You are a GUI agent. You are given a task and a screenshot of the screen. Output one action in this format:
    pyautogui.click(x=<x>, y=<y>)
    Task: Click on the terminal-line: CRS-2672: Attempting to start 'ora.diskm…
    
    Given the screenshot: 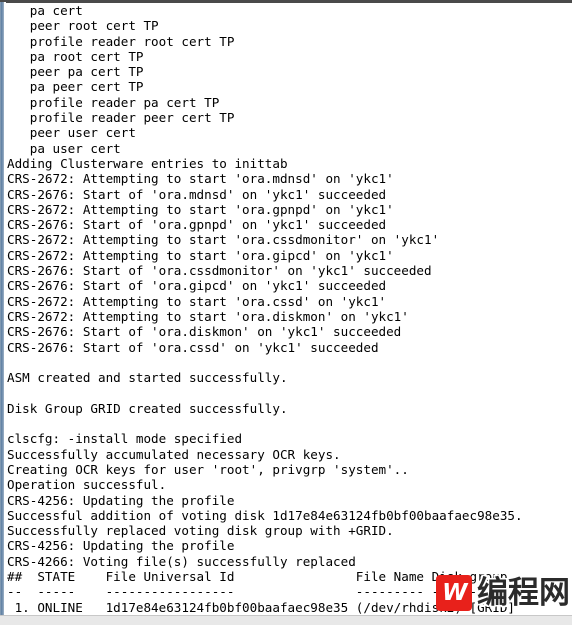 What is the action you would take?
    pyautogui.click(x=208, y=316)
    